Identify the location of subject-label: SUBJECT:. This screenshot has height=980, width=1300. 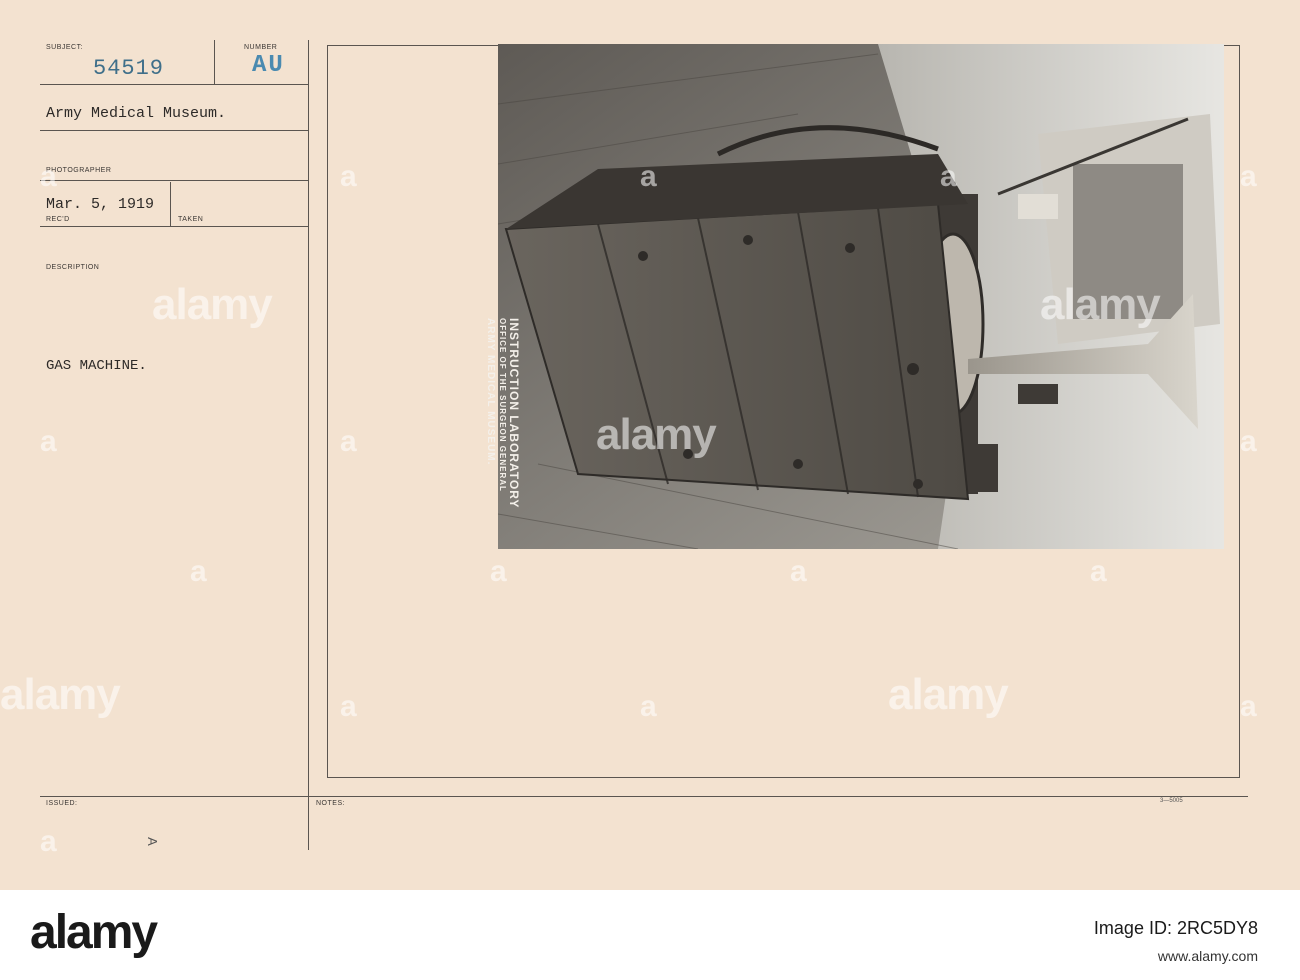
(65, 47).